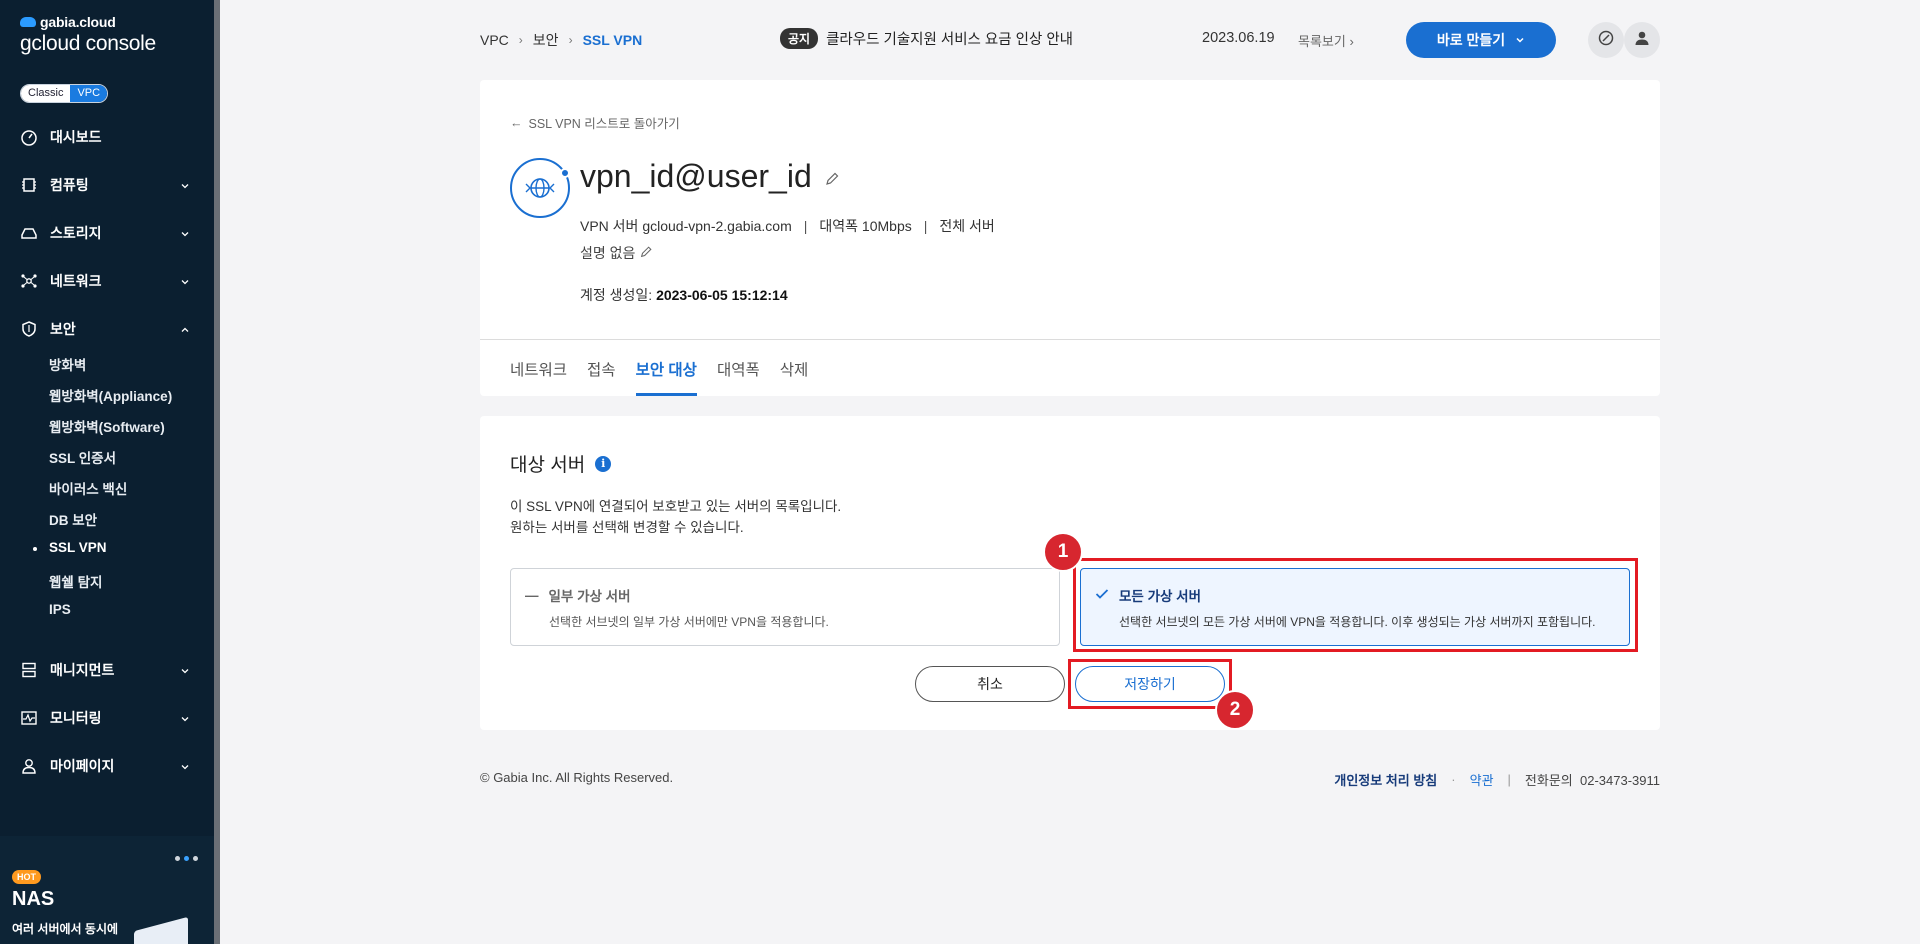  I want to click on breadcrumb-security: 보안, so click(546, 40).